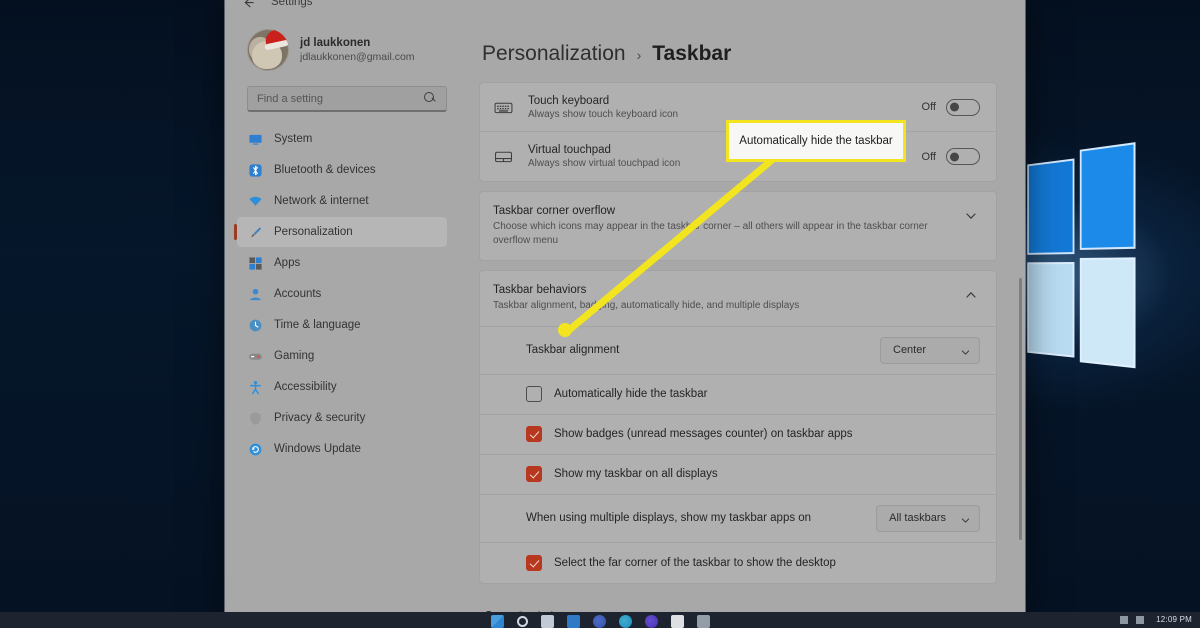 The image size is (1200, 628). I want to click on taskbar-tray, so click(1132, 620).